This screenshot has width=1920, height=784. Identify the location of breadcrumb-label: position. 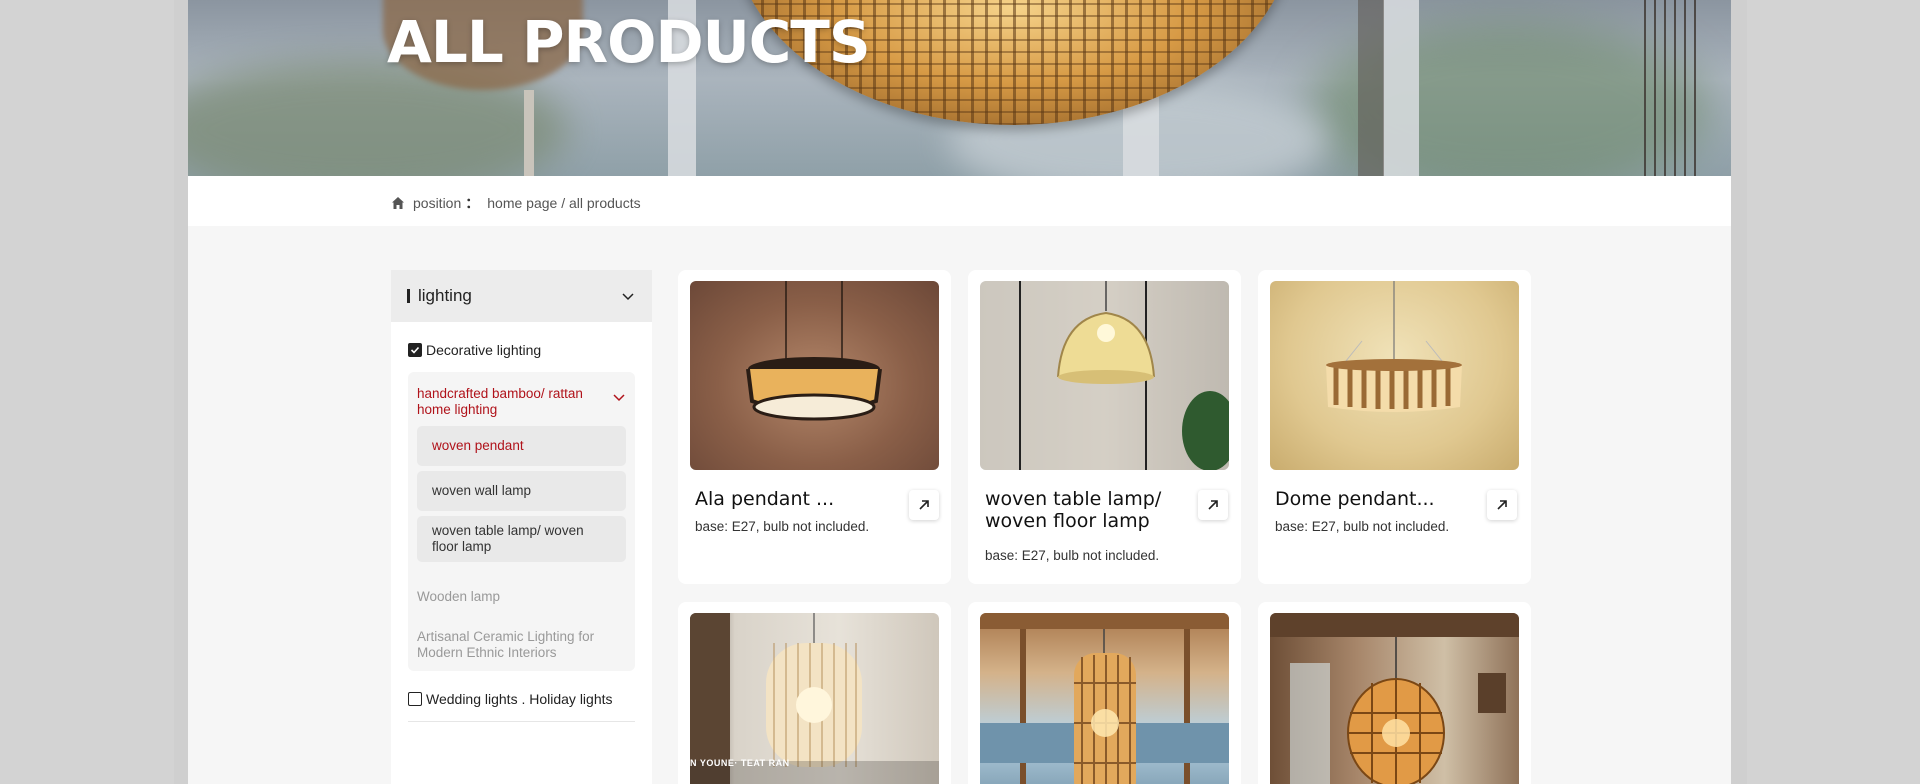
(437, 203).